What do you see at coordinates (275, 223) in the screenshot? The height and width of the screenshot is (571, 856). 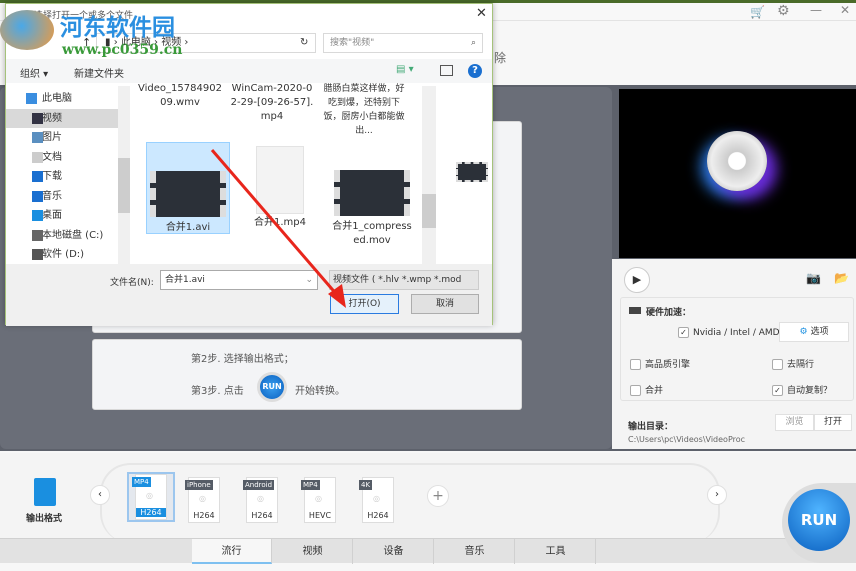 I see `arrow-line` at bounding box center [275, 223].